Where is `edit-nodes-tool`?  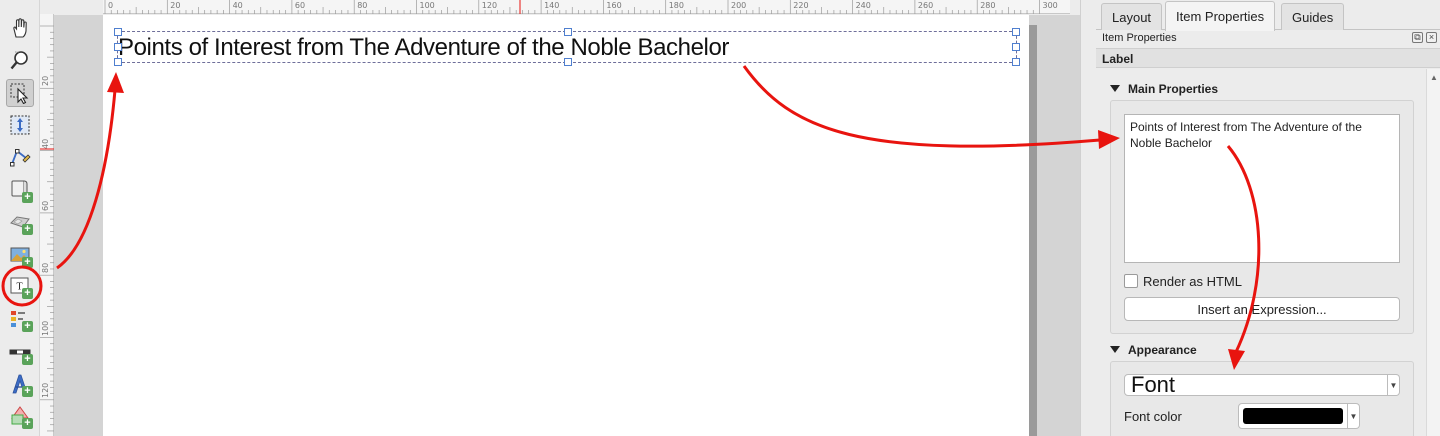
edit-nodes-tool is located at coordinates (20, 157).